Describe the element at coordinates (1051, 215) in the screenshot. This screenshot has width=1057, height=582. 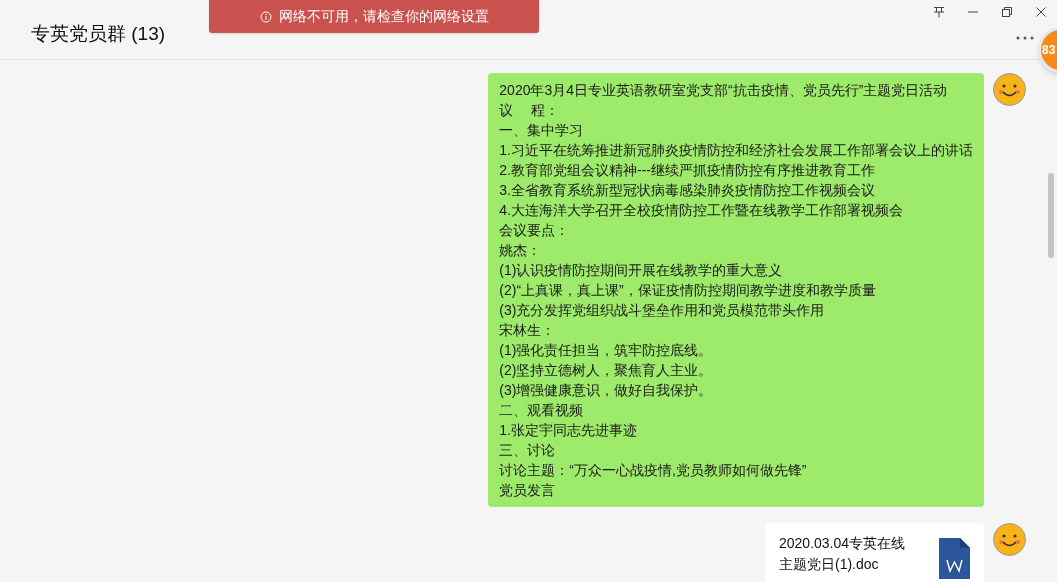
I see `scrollbar` at that location.